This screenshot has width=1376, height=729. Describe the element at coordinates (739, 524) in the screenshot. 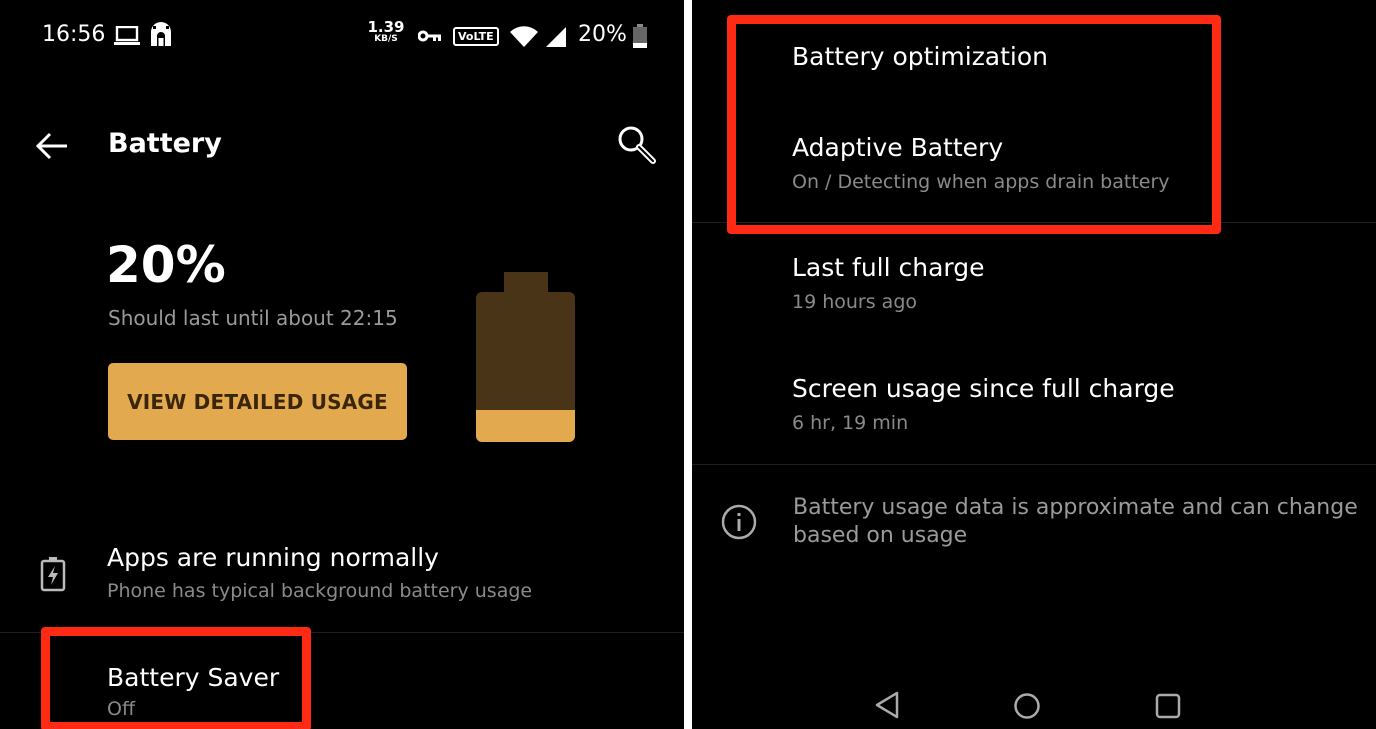

I see `info-icon` at that location.